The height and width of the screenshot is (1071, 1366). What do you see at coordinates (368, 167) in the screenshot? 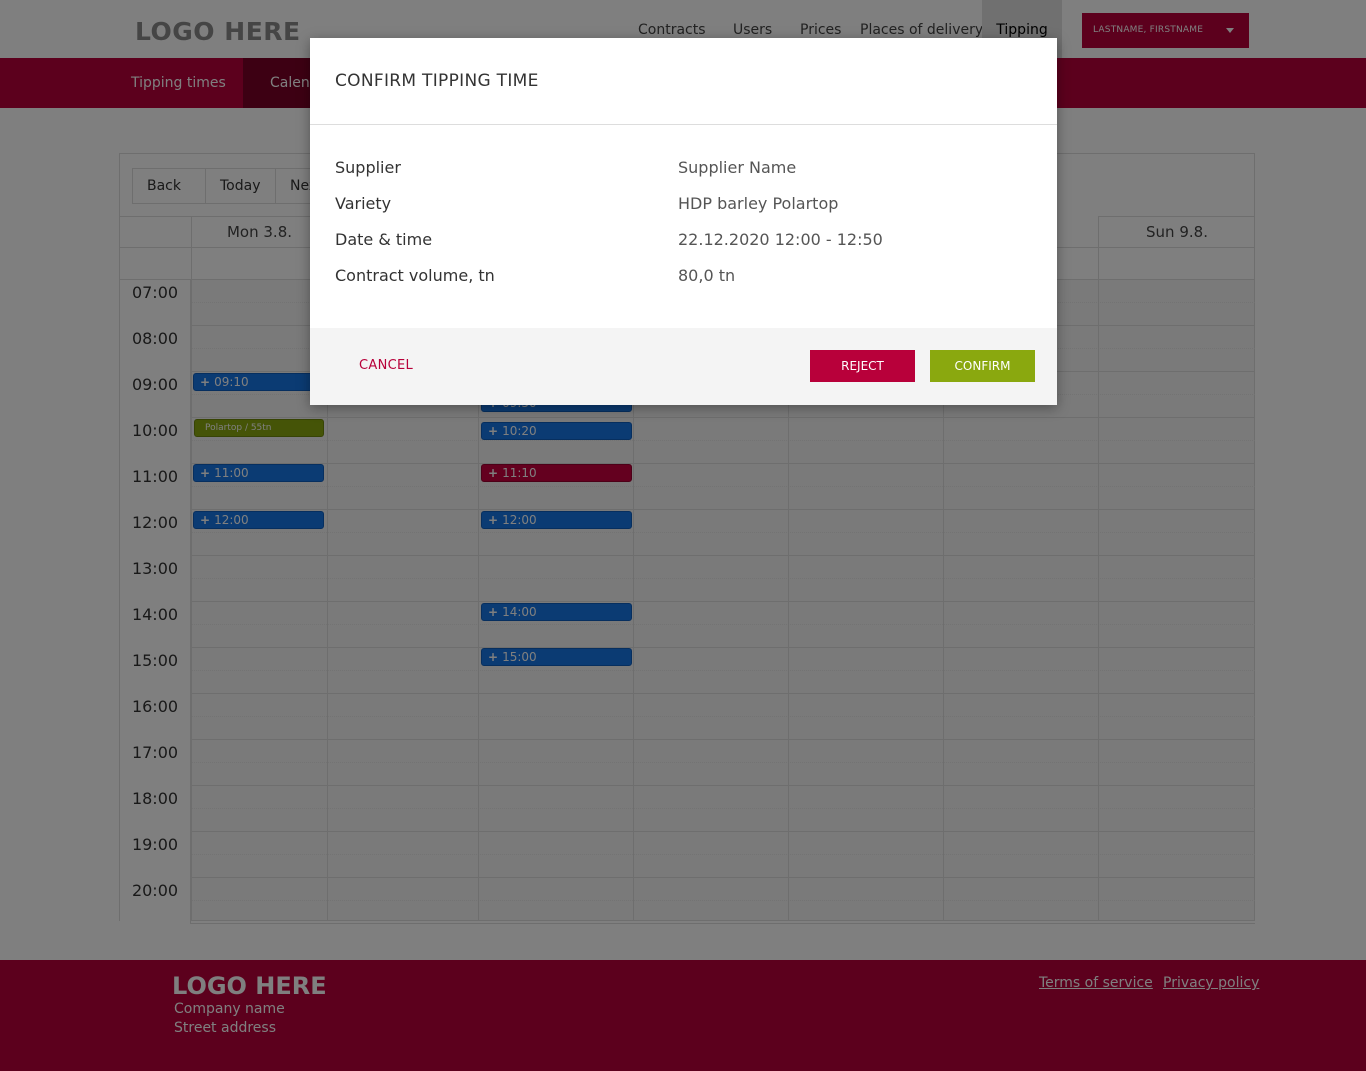
I see `supplier-label: Supplier` at bounding box center [368, 167].